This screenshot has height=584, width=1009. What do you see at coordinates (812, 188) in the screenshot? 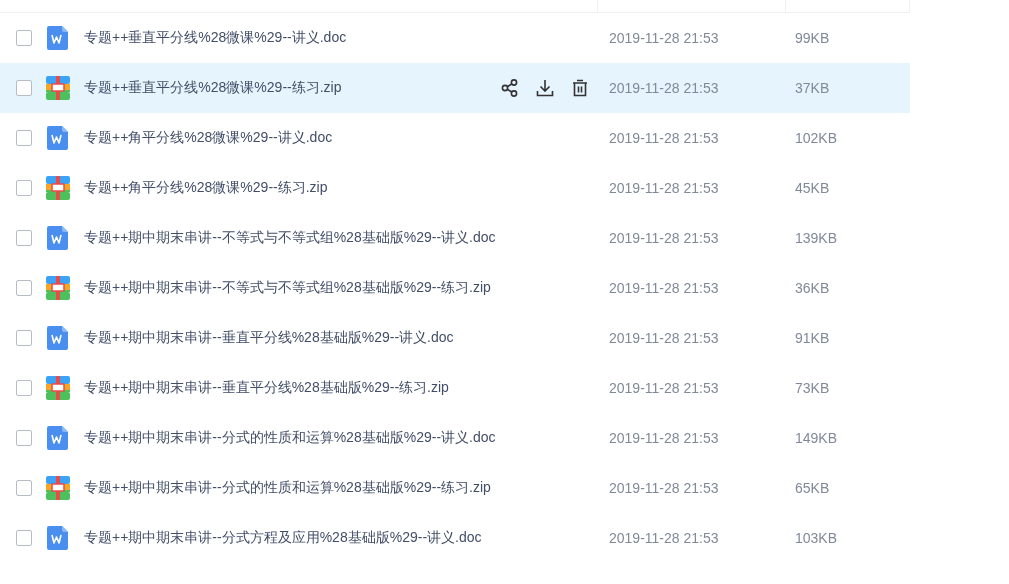
I see `file-size: 45KB` at bounding box center [812, 188].